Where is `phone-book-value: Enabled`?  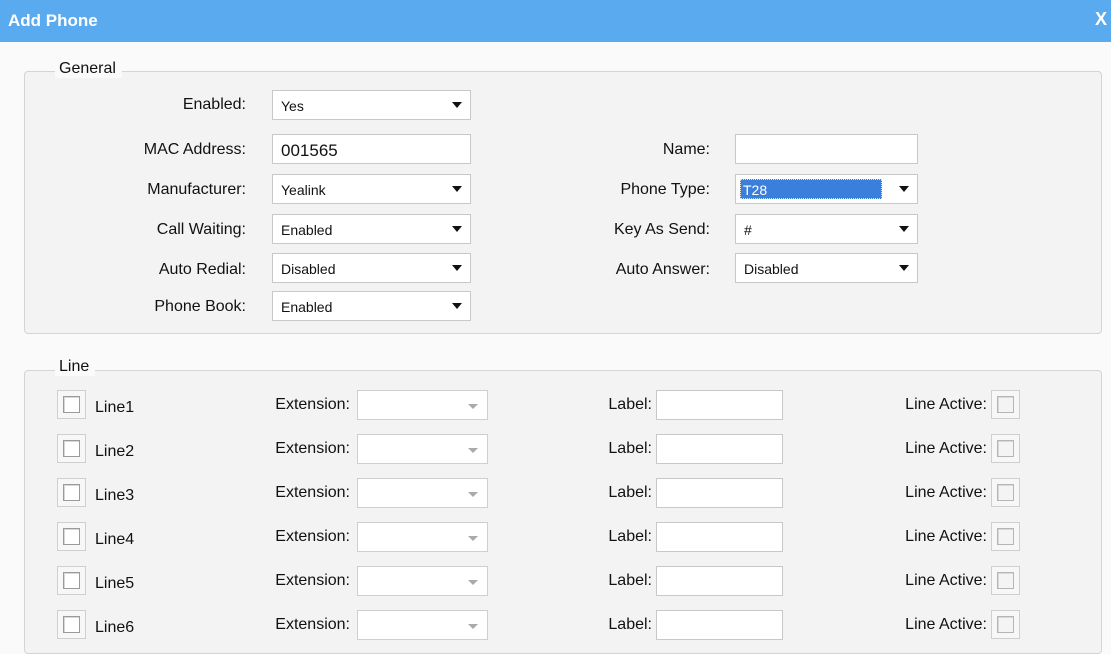
phone-book-value: Enabled is located at coordinates (307, 307).